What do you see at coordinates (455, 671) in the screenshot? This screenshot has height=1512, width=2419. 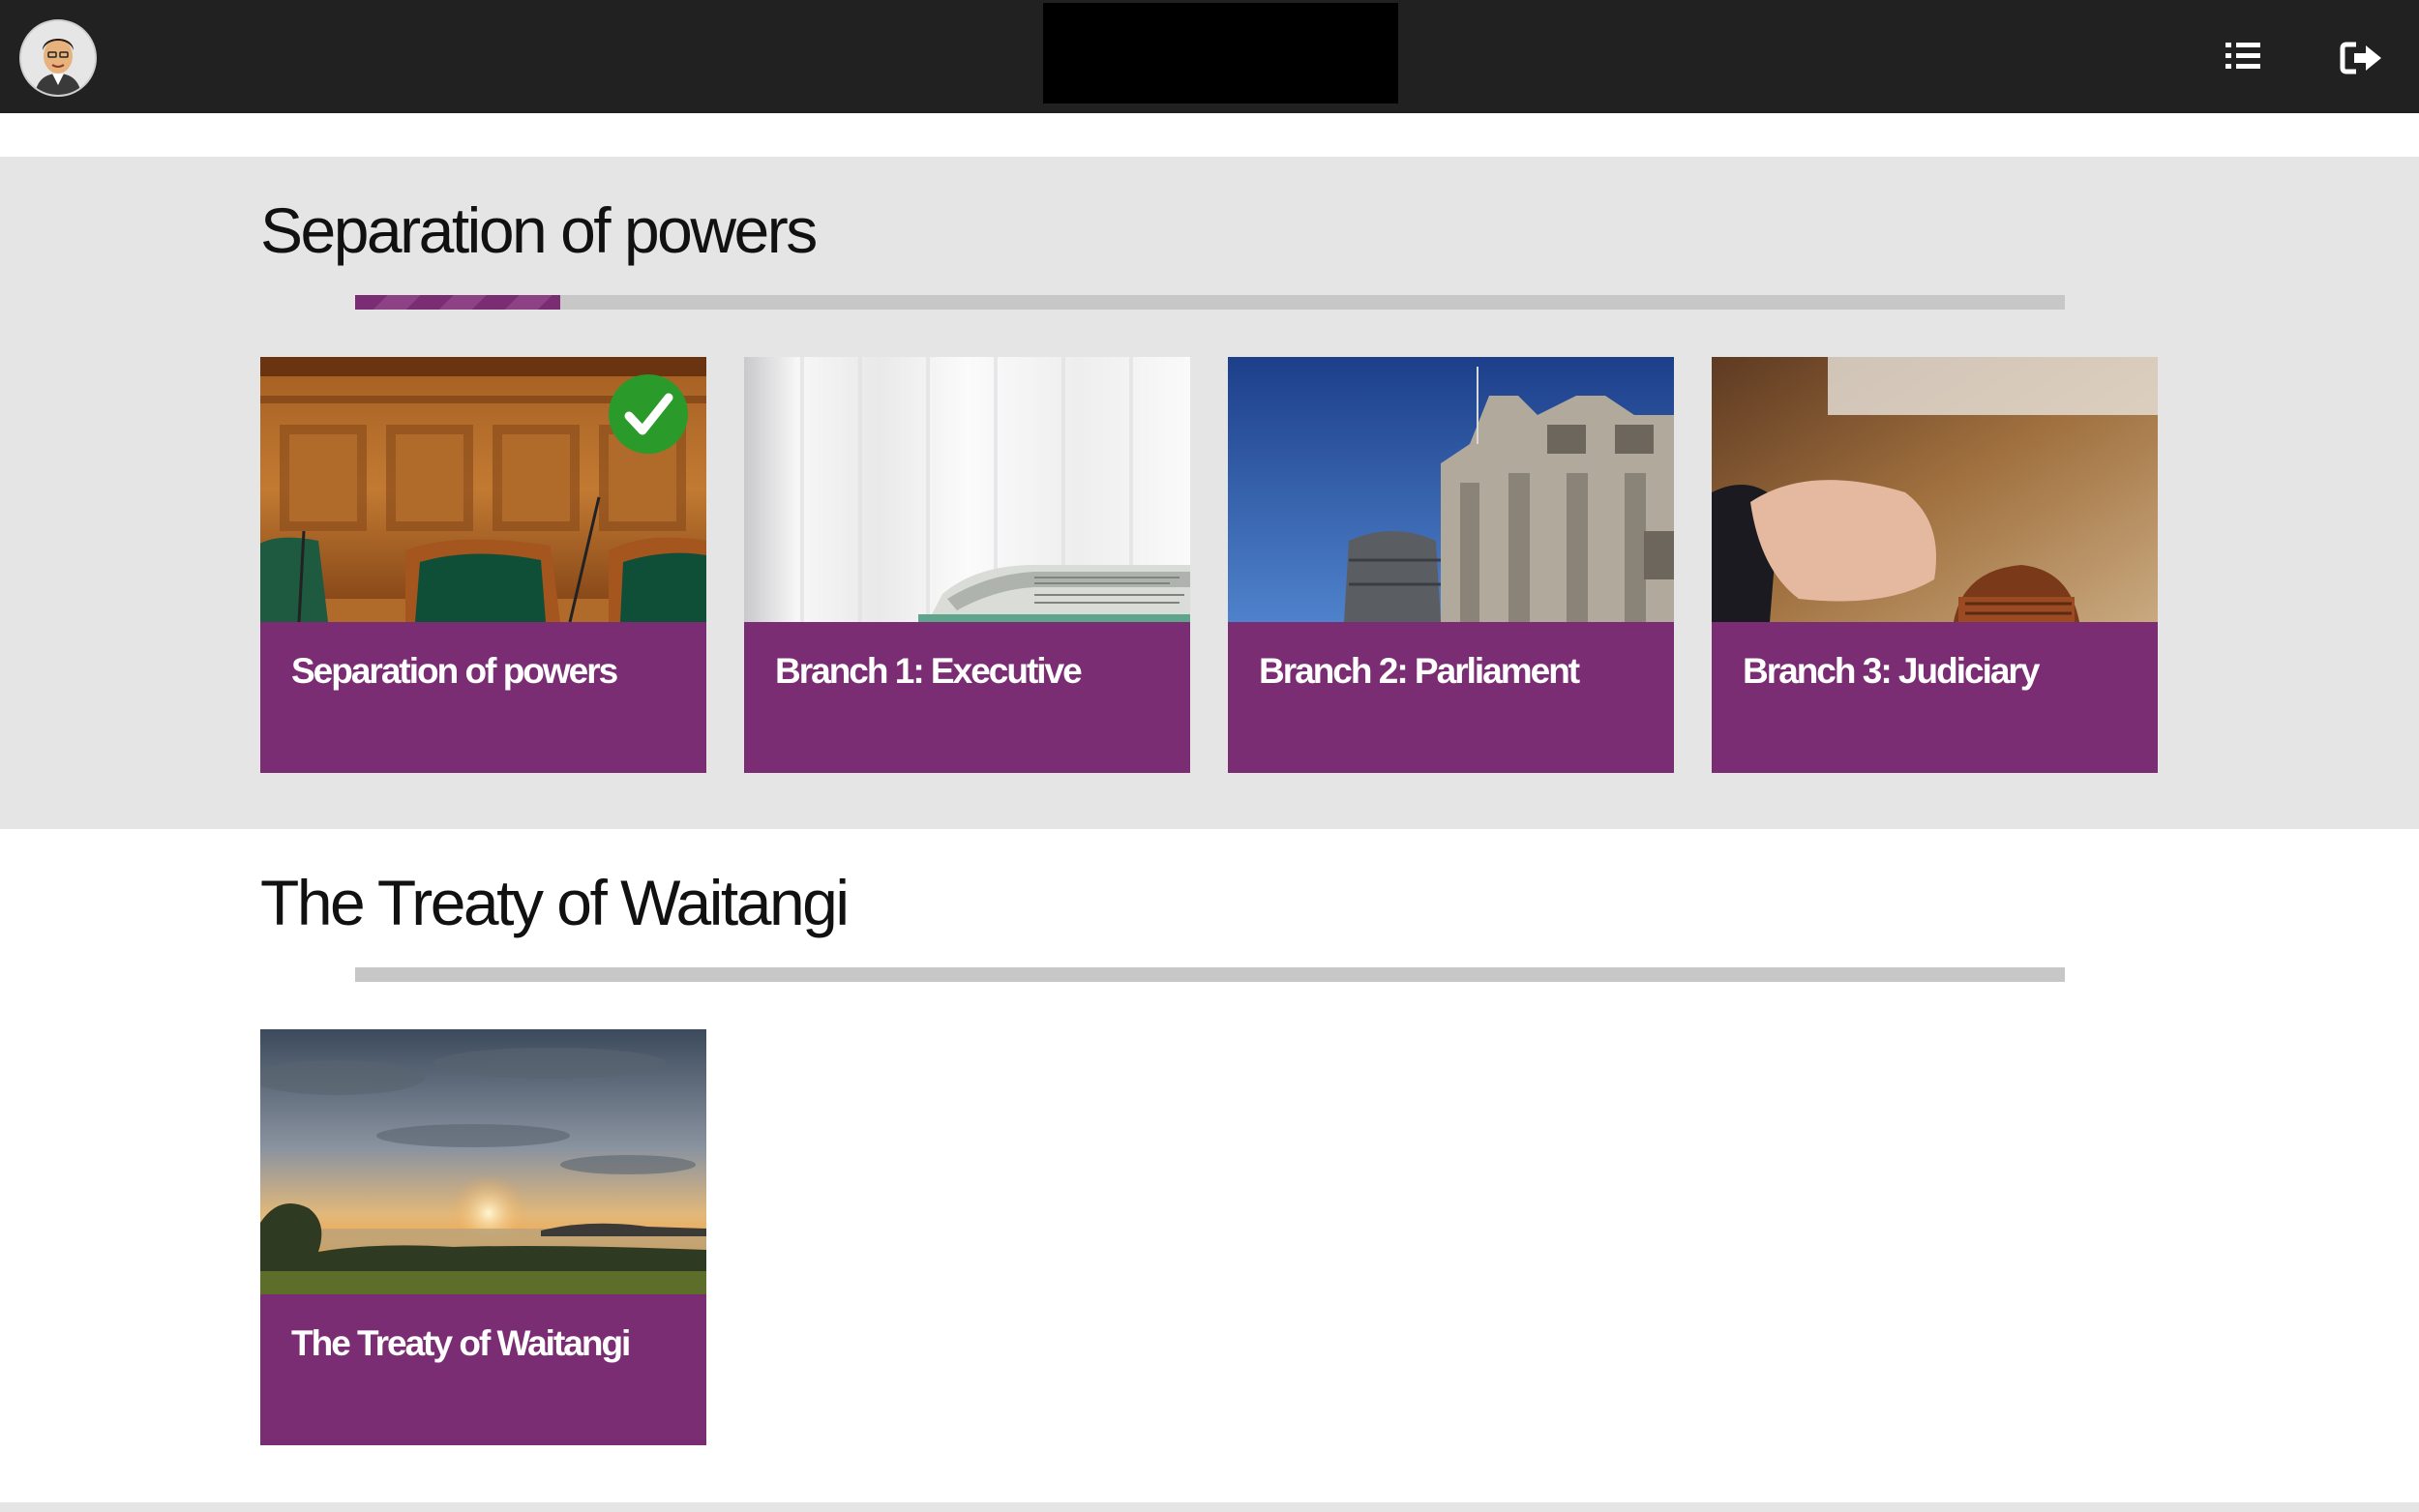 I see `card-title: Separation of powers` at bounding box center [455, 671].